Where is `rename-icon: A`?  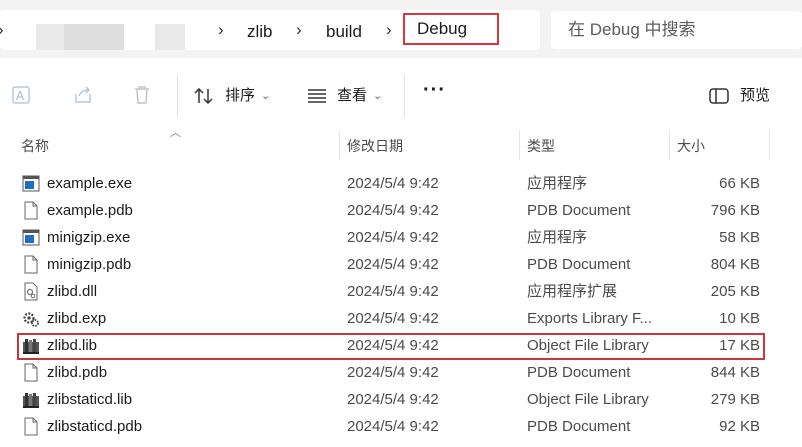 rename-icon: A is located at coordinates (22, 95).